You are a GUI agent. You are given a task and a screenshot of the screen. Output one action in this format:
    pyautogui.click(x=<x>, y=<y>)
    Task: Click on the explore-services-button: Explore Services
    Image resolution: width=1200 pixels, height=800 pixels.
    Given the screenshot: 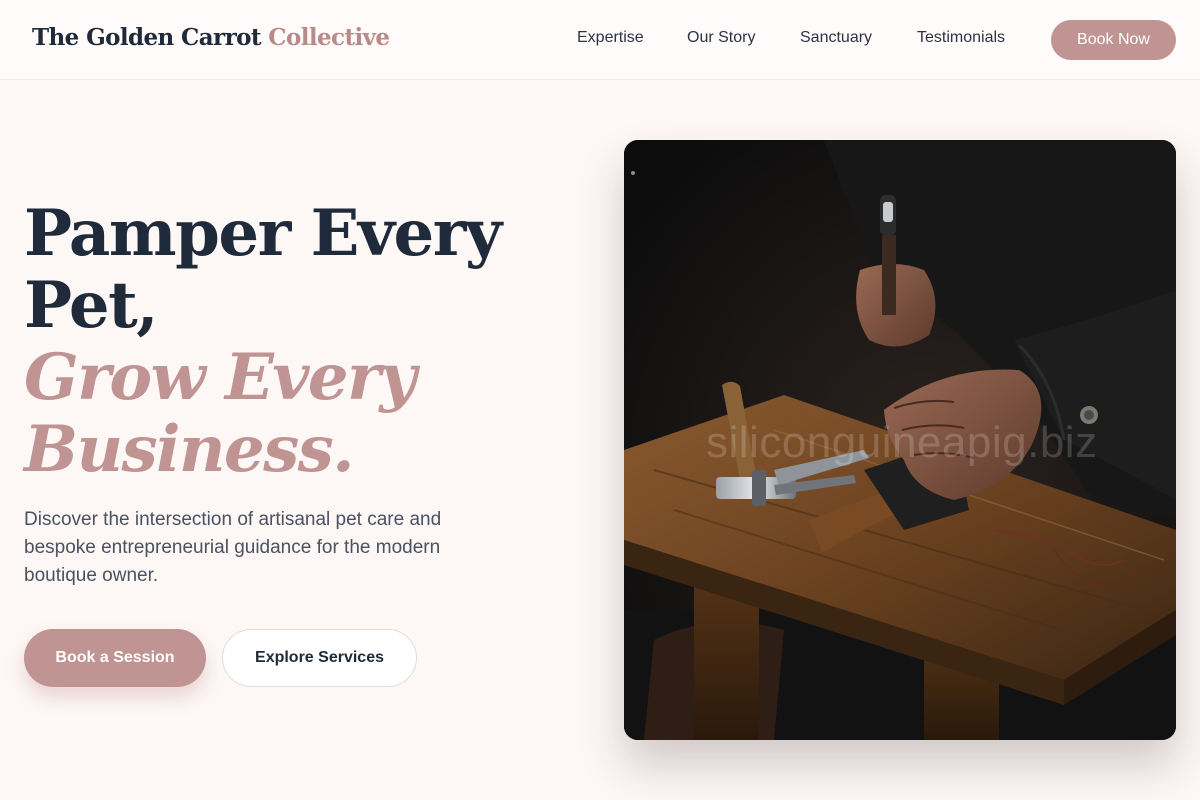 What is the action you would take?
    pyautogui.click(x=319, y=658)
    